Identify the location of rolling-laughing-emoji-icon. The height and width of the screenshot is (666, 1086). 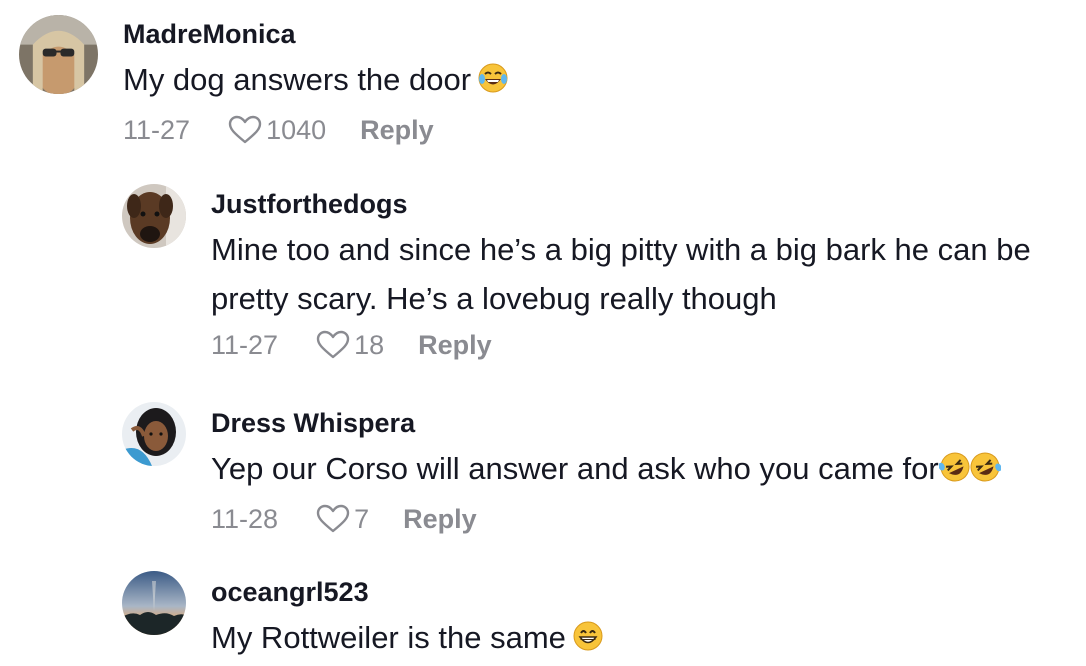
(970, 472).